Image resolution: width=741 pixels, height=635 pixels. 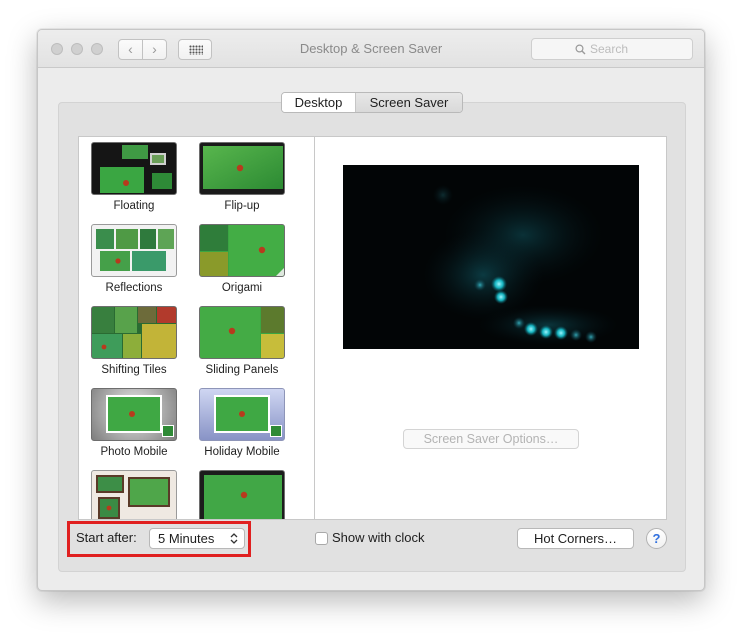 I want to click on search-input, so click(x=637, y=49).